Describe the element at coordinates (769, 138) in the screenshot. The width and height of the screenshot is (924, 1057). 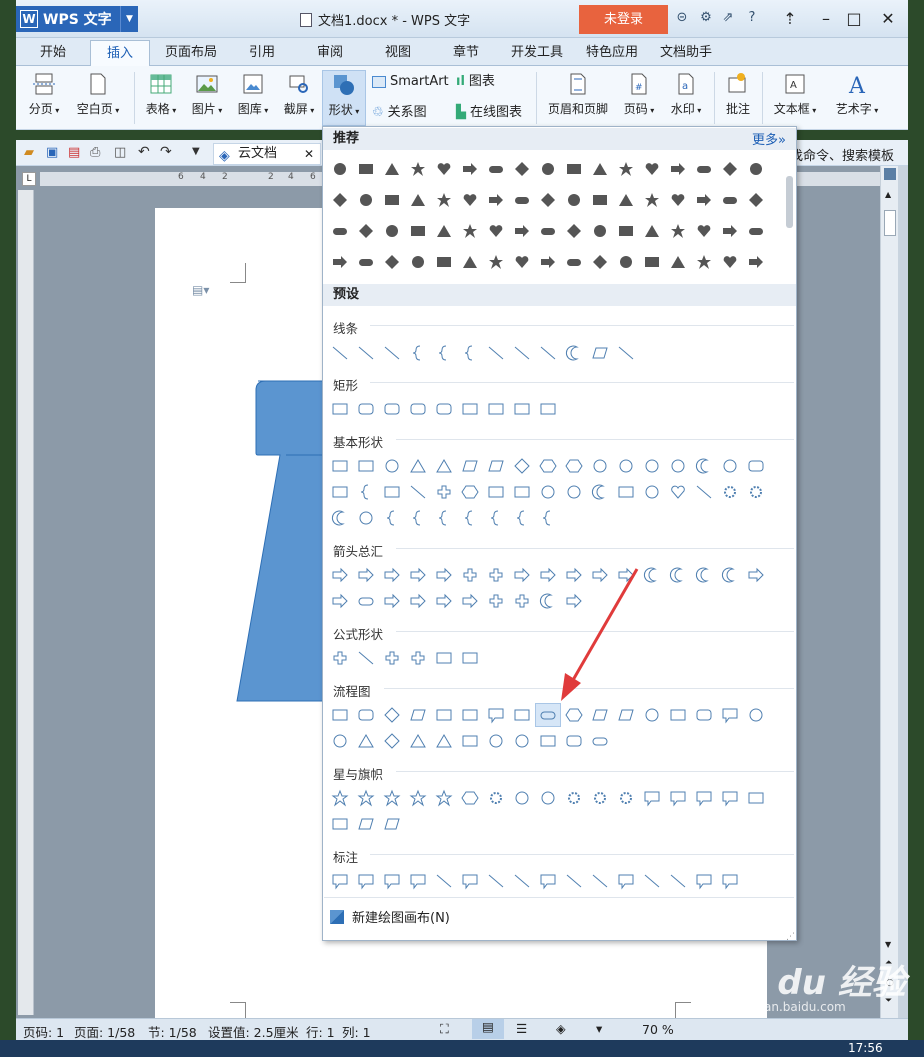
I see `more-shapes-link: 更多»` at that location.